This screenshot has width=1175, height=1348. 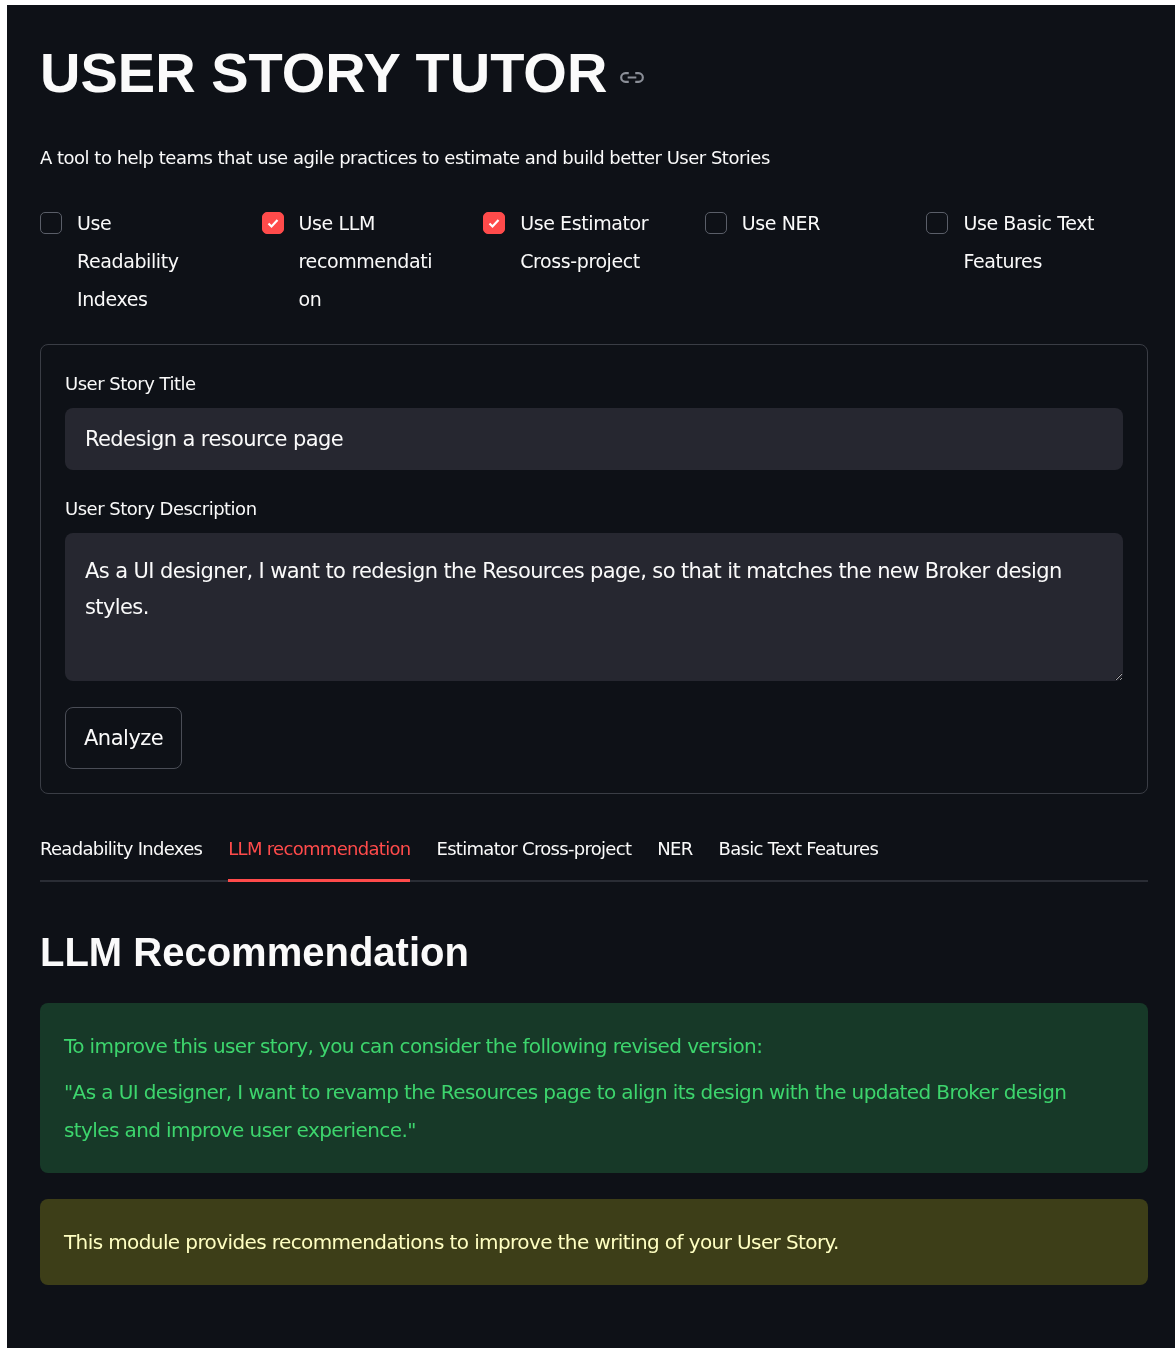 What do you see at coordinates (1033, 242) in the screenshot?
I see `checkbox-label: Use Basic Text Features` at bounding box center [1033, 242].